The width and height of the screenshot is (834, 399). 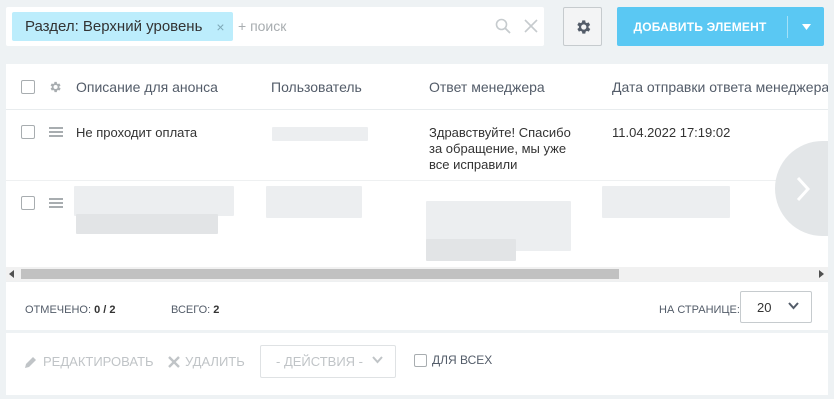 I want to click on per-page-label: НА СТРАНИЦЕ:, so click(x=699, y=310).